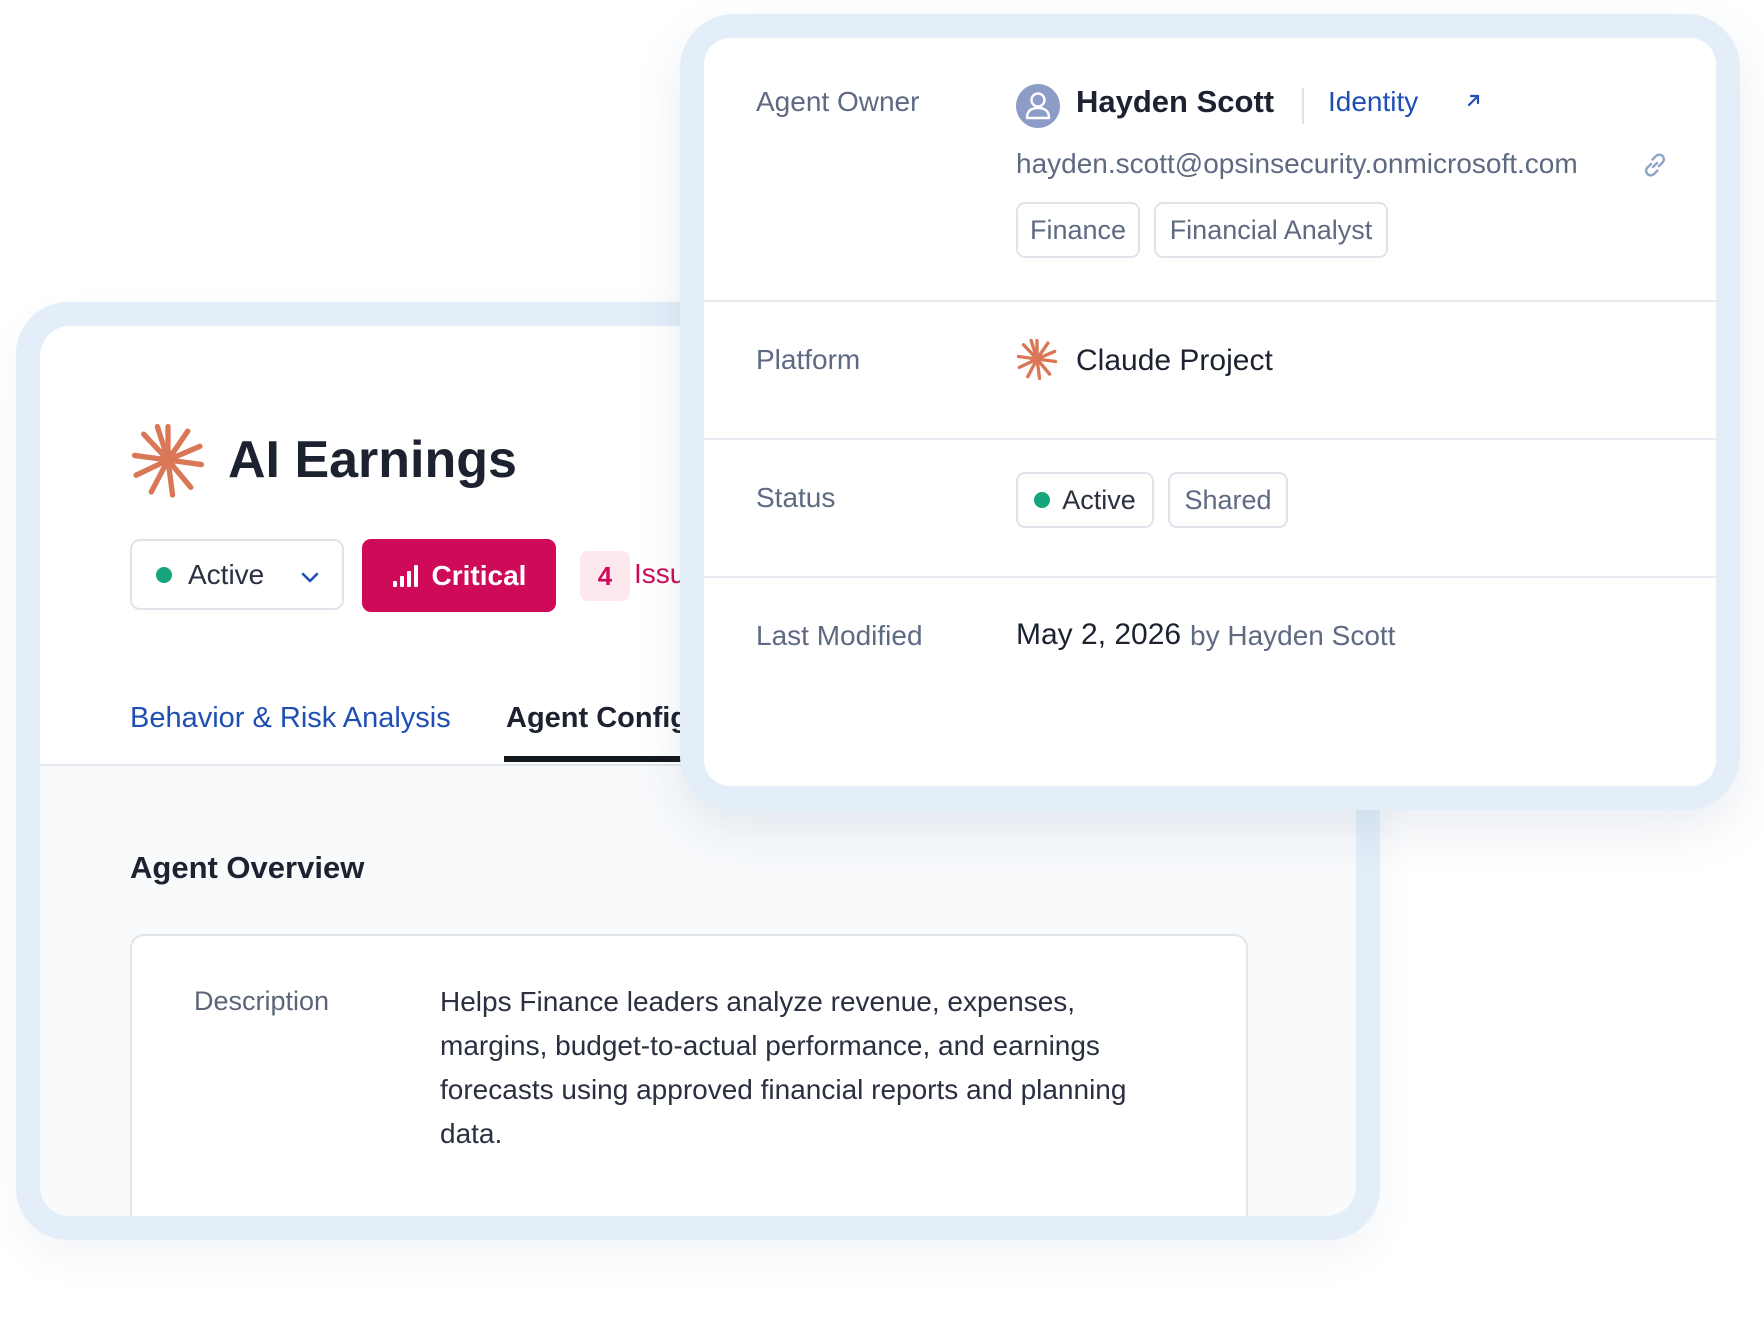  Describe the element at coordinates (479, 575) in the screenshot. I see `risk-level-label: Critical` at that location.